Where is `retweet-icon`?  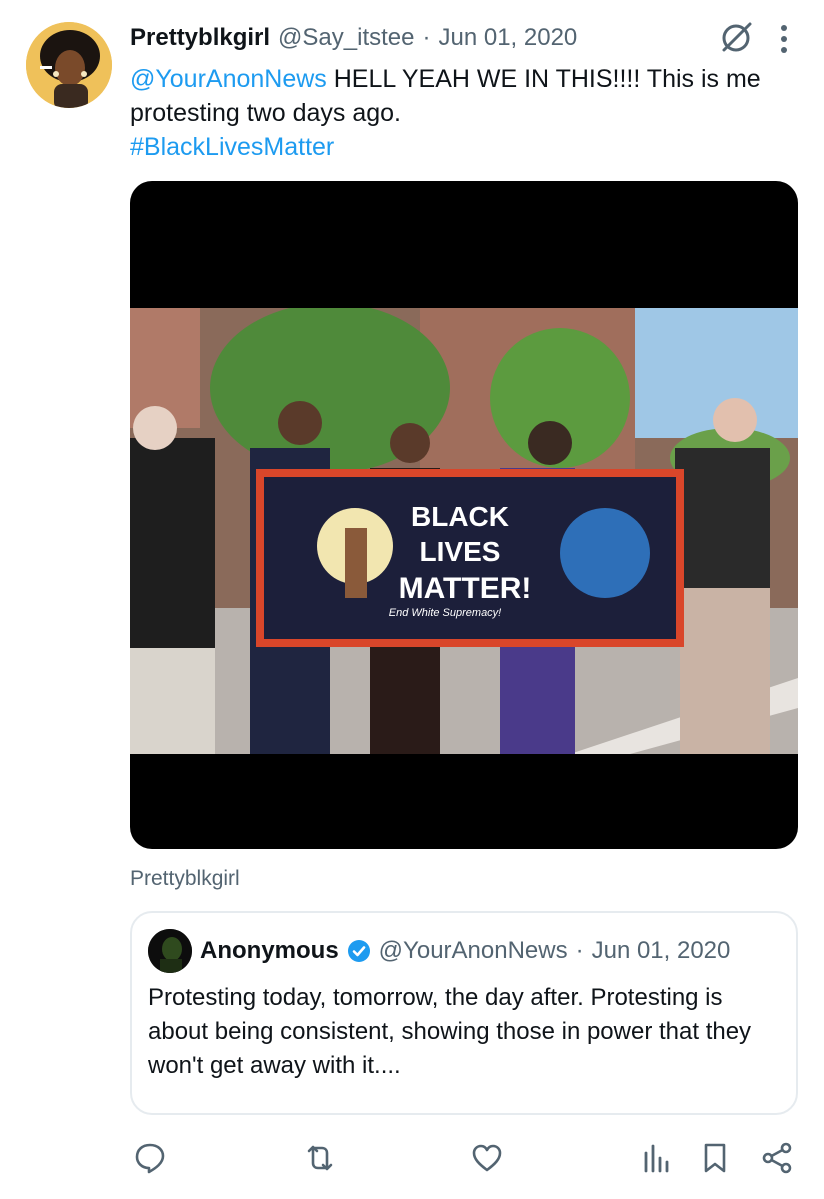 retweet-icon is located at coordinates (320, 1158).